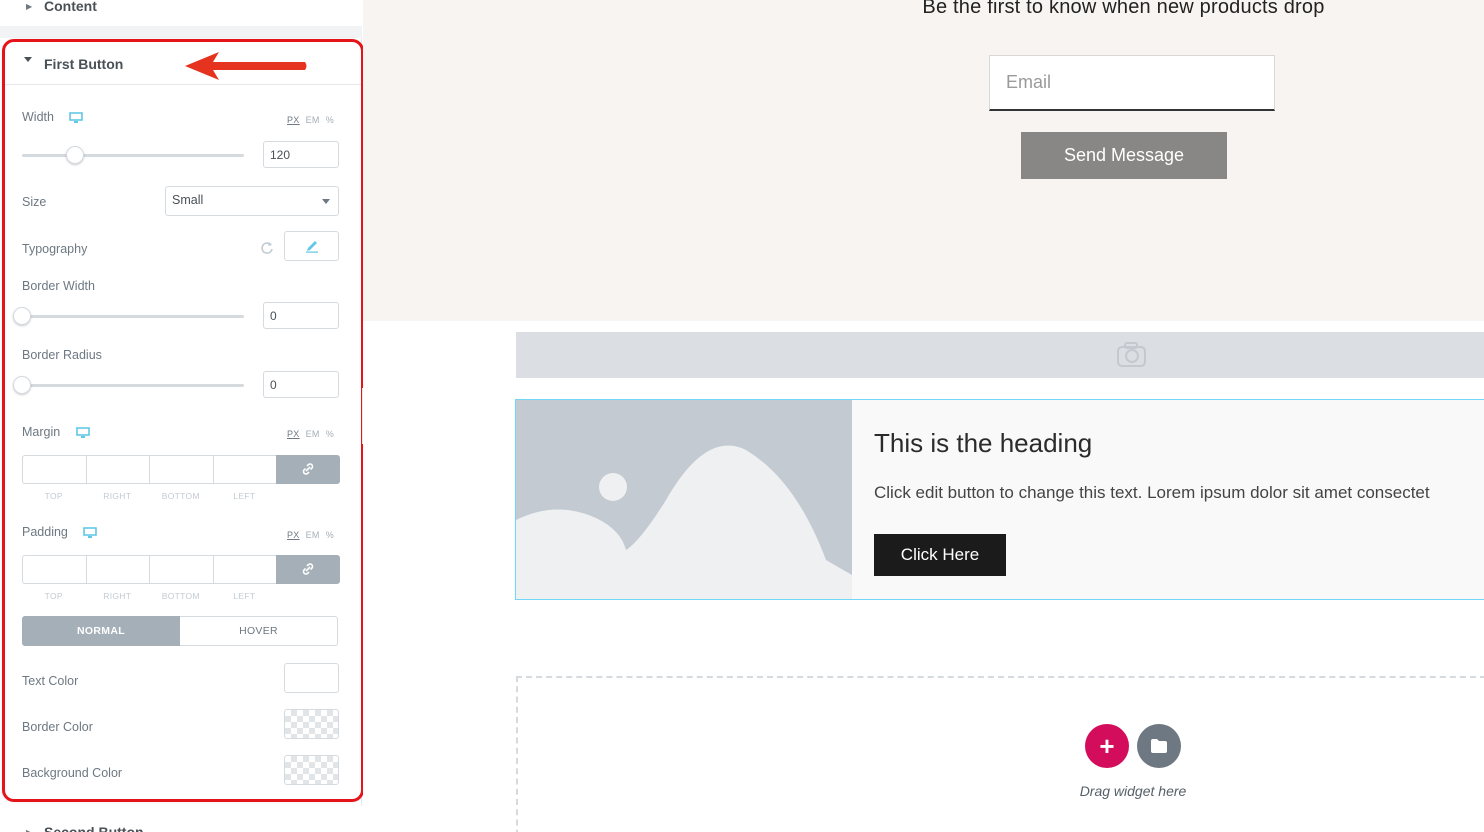 This screenshot has width=1484, height=832. What do you see at coordinates (38, 117) in the screenshot?
I see `width-label: Width` at bounding box center [38, 117].